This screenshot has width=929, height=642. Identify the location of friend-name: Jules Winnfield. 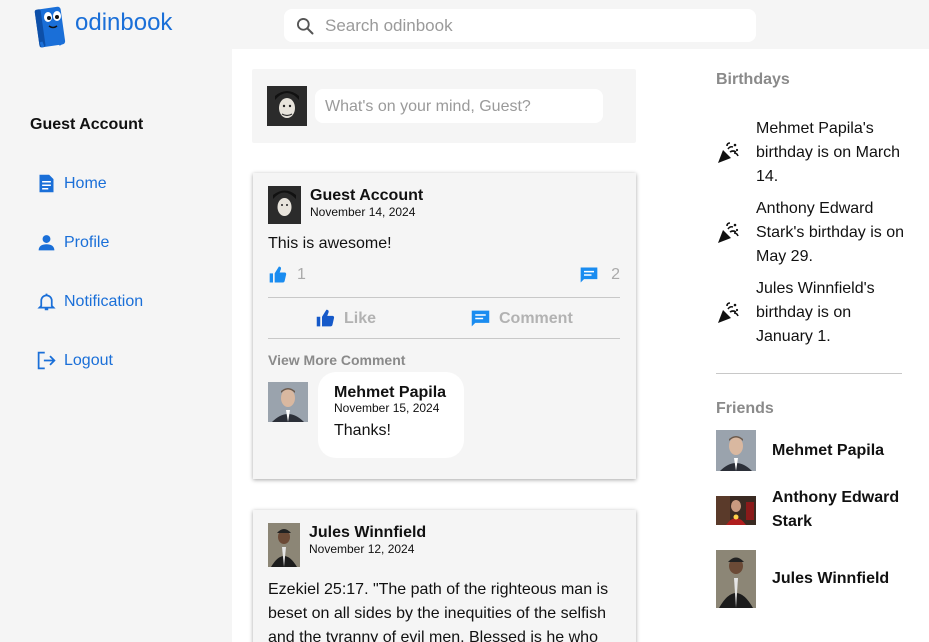
(831, 578).